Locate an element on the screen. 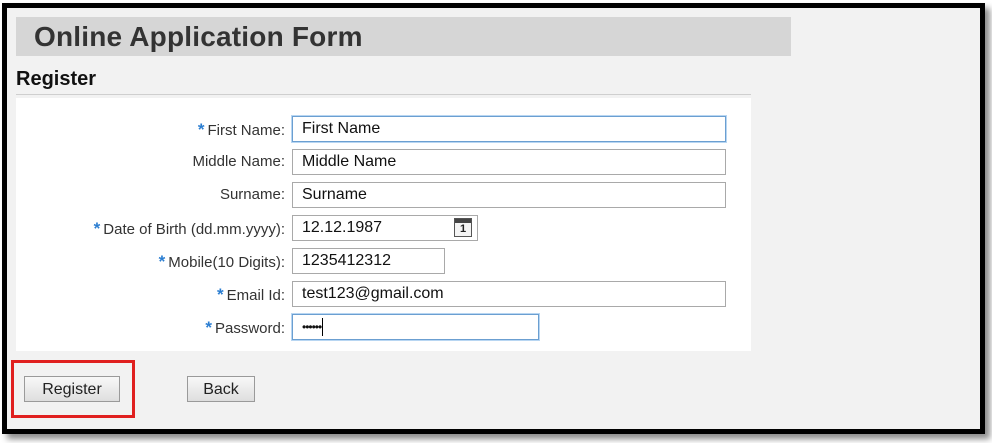 The image size is (992, 443). password-label: * Password: is located at coordinates (245, 327).